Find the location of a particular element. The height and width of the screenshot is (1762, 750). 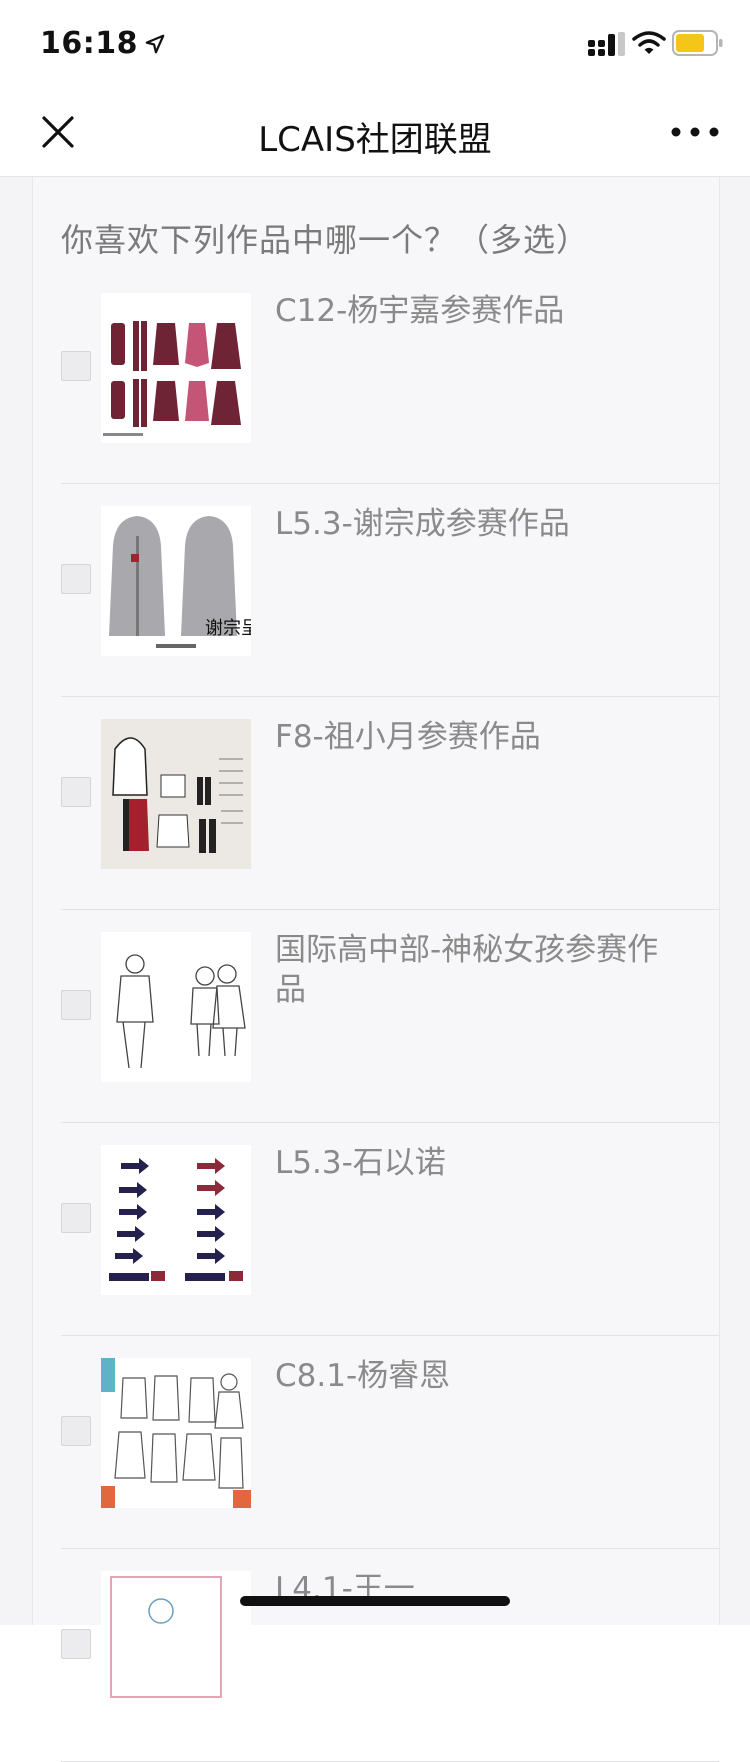

home-indicator is located at coordinates (375, 1601).